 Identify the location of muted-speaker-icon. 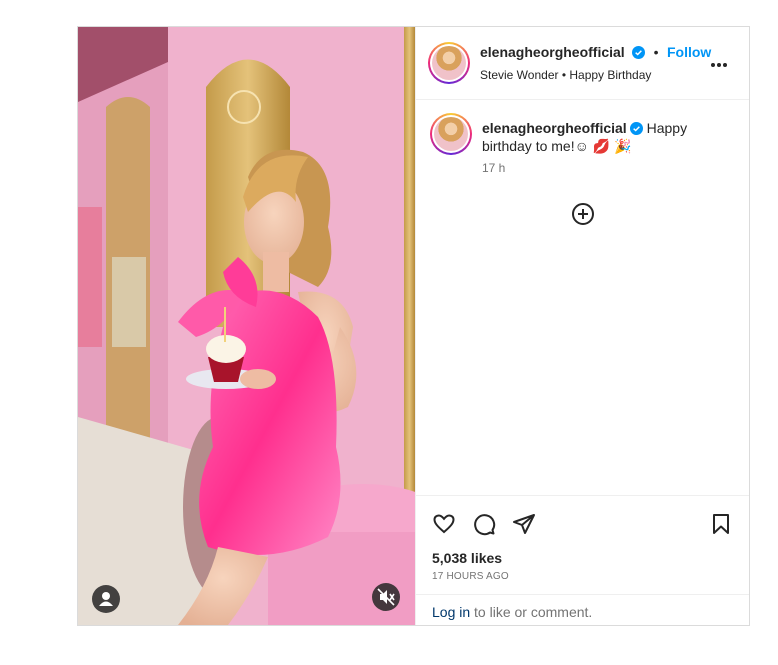
(386, 597).